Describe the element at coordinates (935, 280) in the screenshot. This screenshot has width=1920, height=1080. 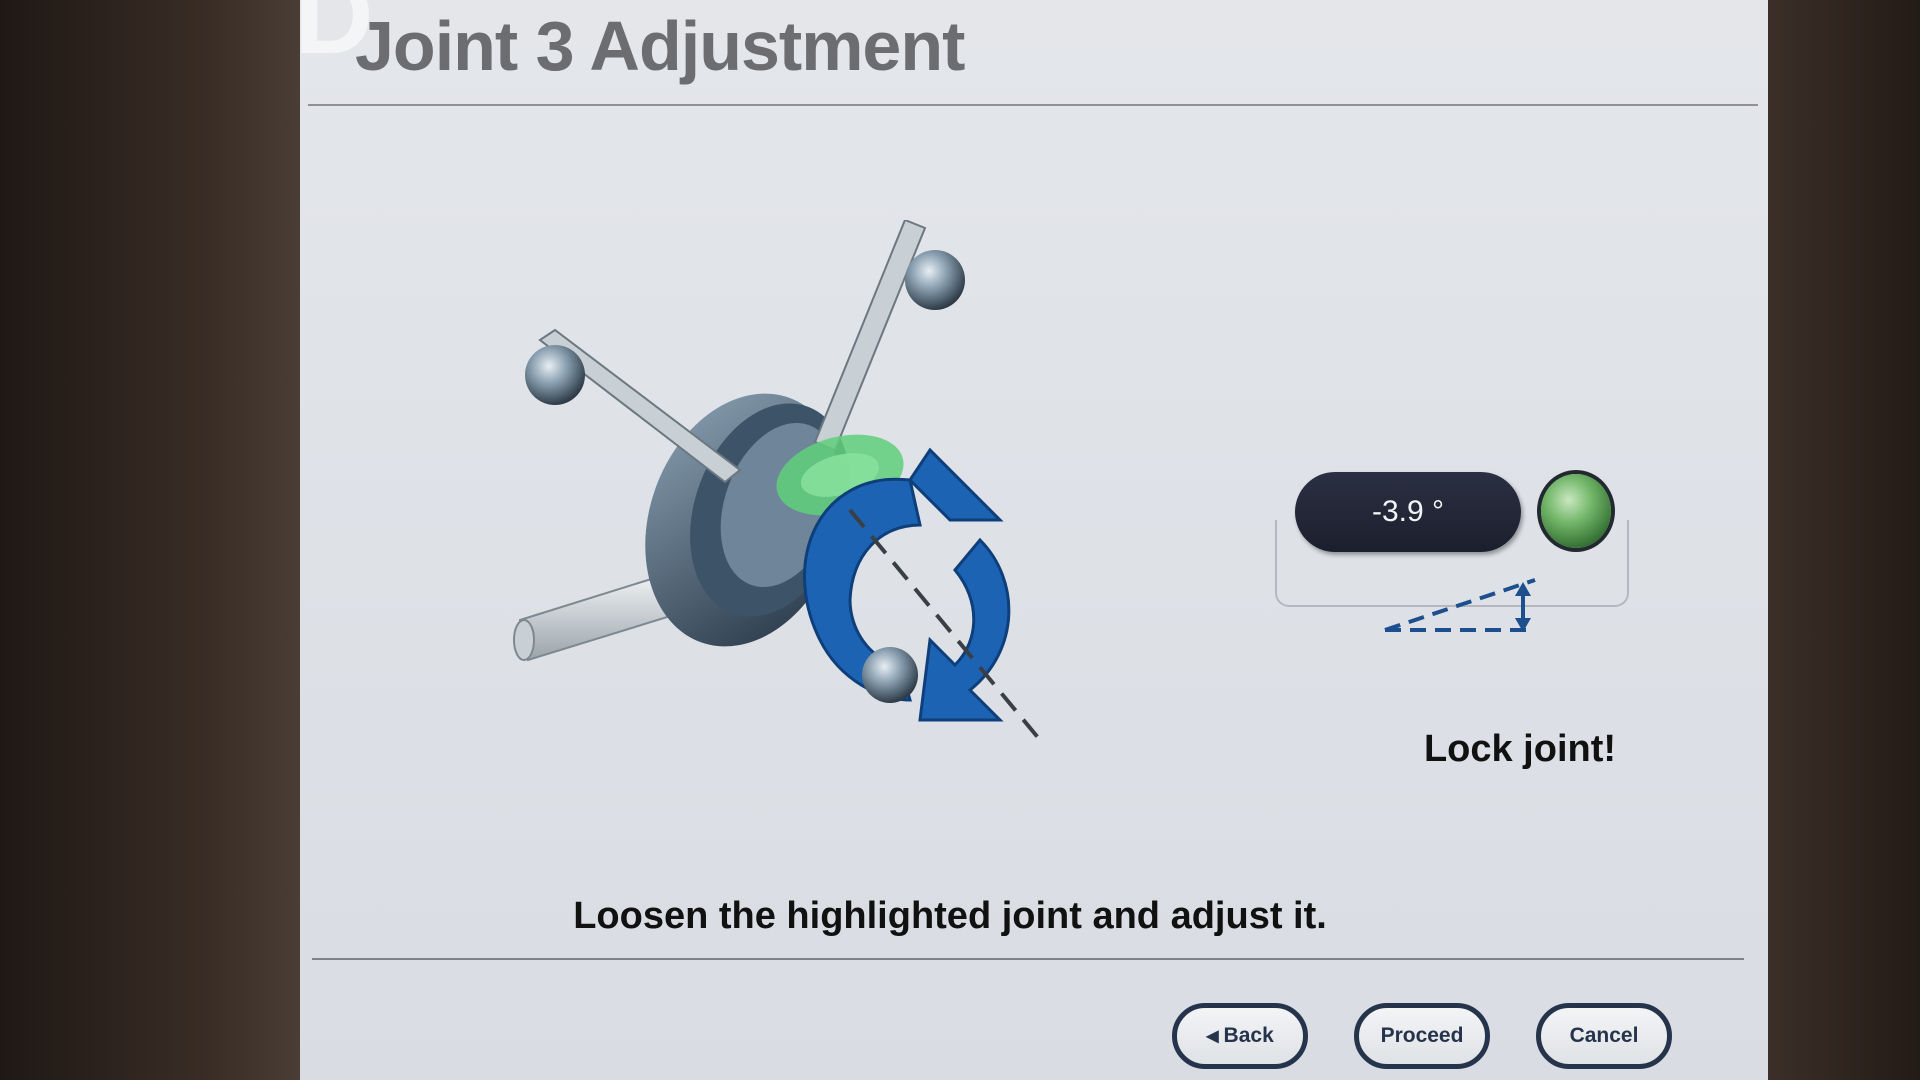
I see `marker-ball-top` at that location.